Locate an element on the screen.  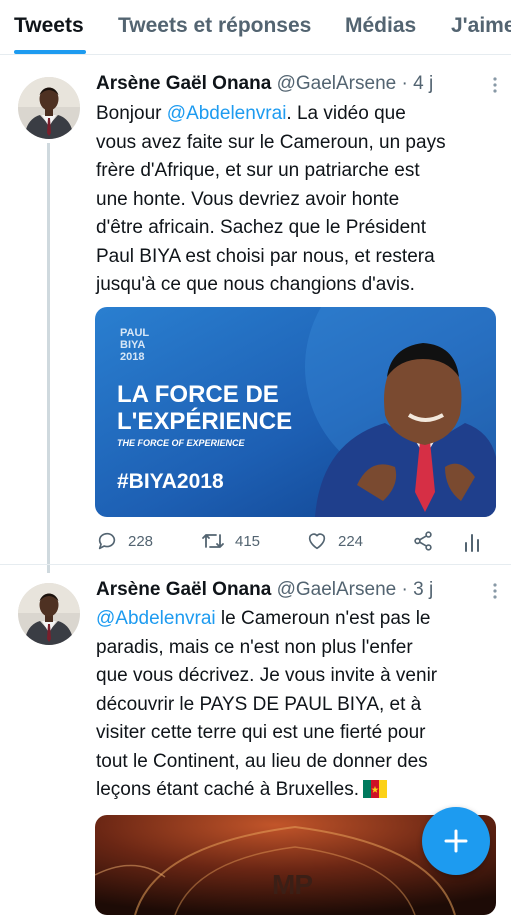
analytics-button is located at coordinates (472, 541).